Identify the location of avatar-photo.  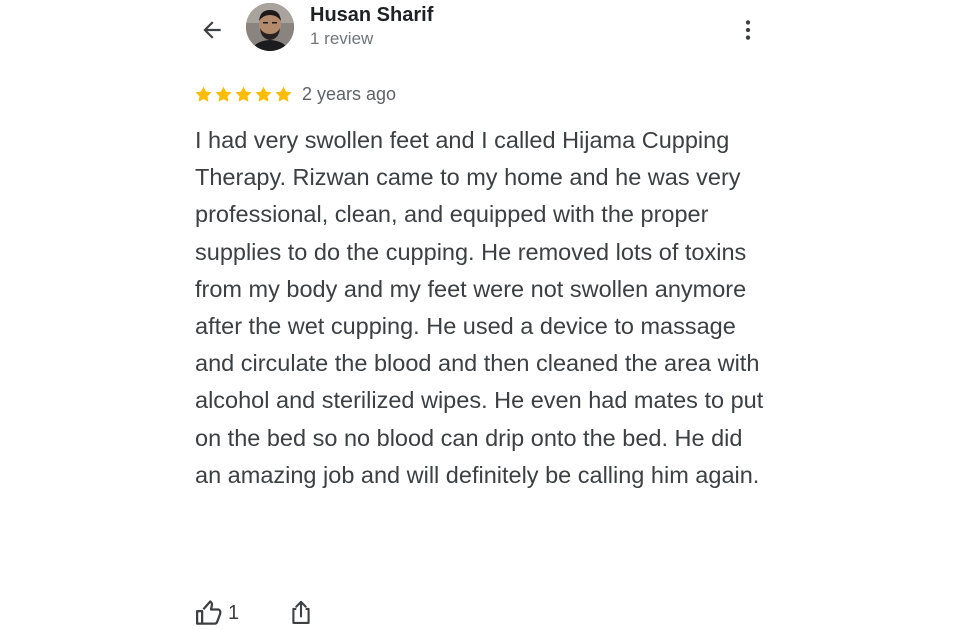
(270, 27).